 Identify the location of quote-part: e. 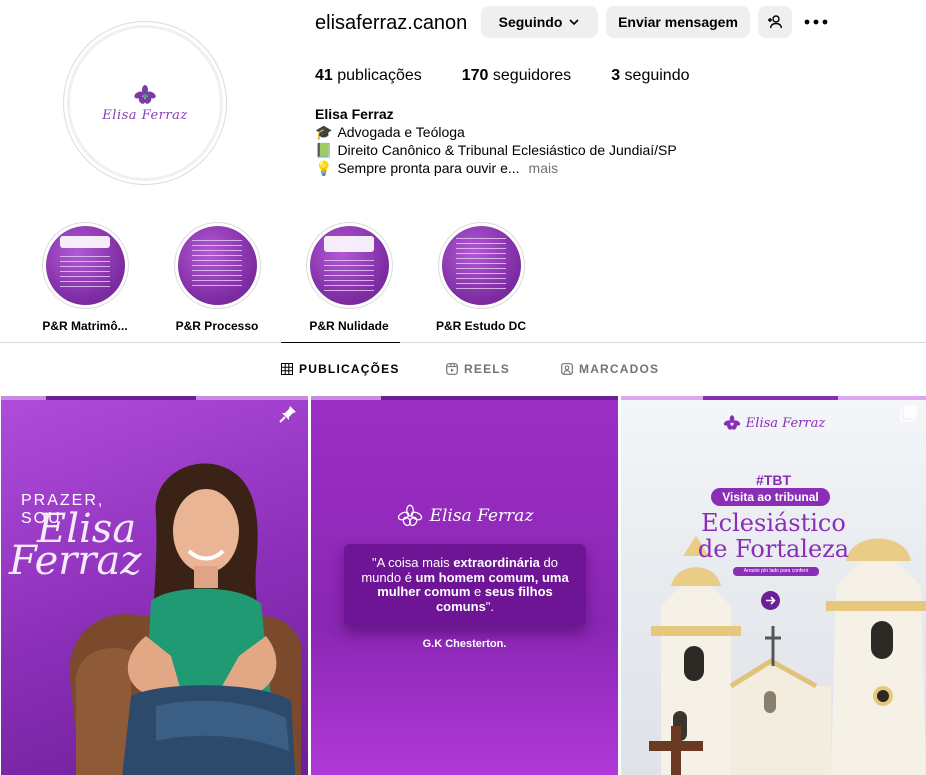
(477, 591).